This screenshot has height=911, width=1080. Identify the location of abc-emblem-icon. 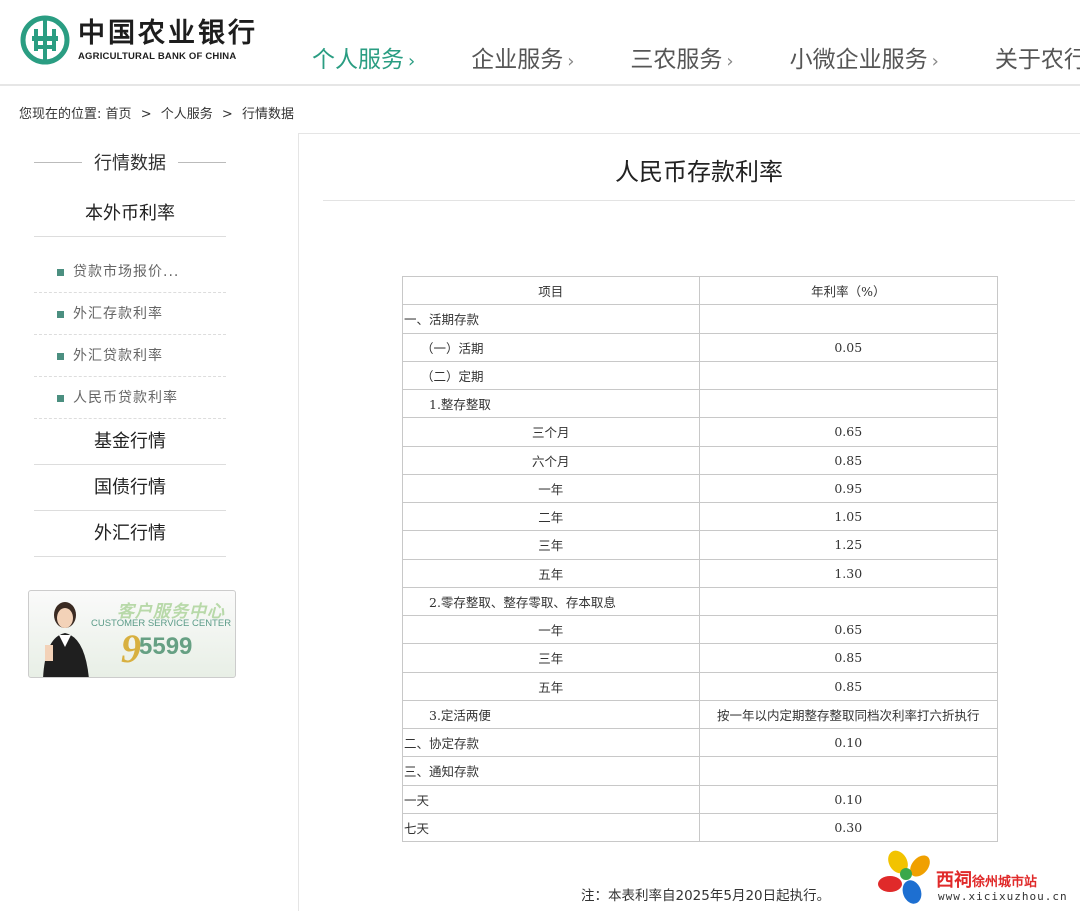
(45, 40).